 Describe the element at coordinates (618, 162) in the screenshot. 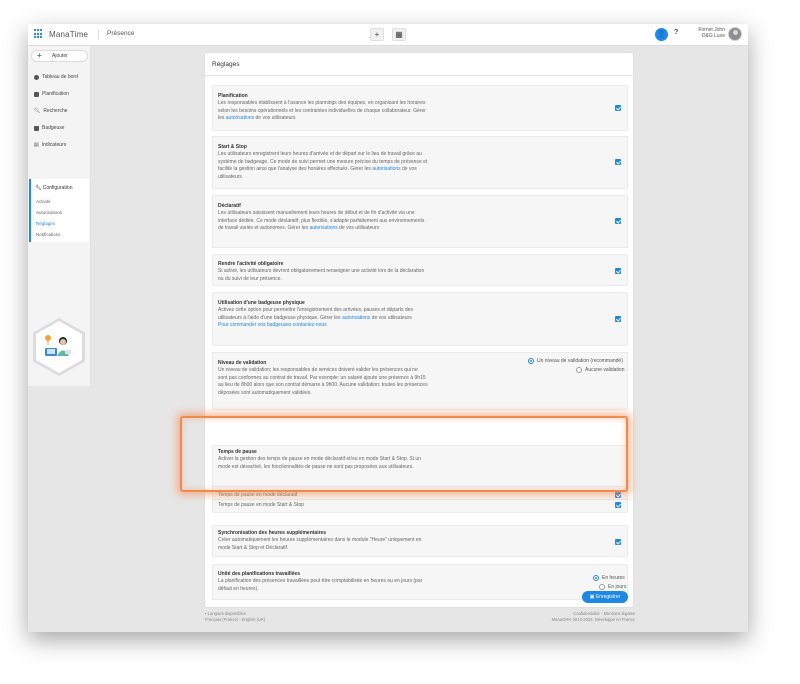

I see `start-stop-checkbox` at that location.